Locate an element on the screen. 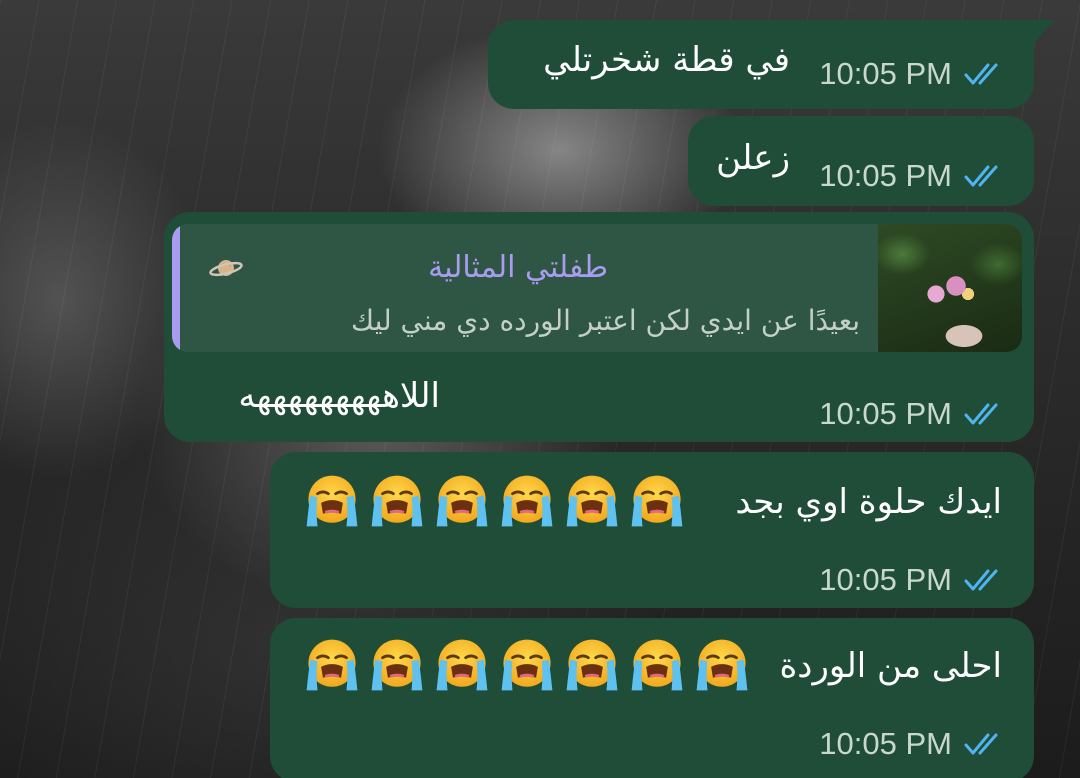 Image resolution: width=1080 pixels, height=778 pixels. message-bubble: في قطة شخرتلي 10:05 PM is located at coordinates (771, 64).